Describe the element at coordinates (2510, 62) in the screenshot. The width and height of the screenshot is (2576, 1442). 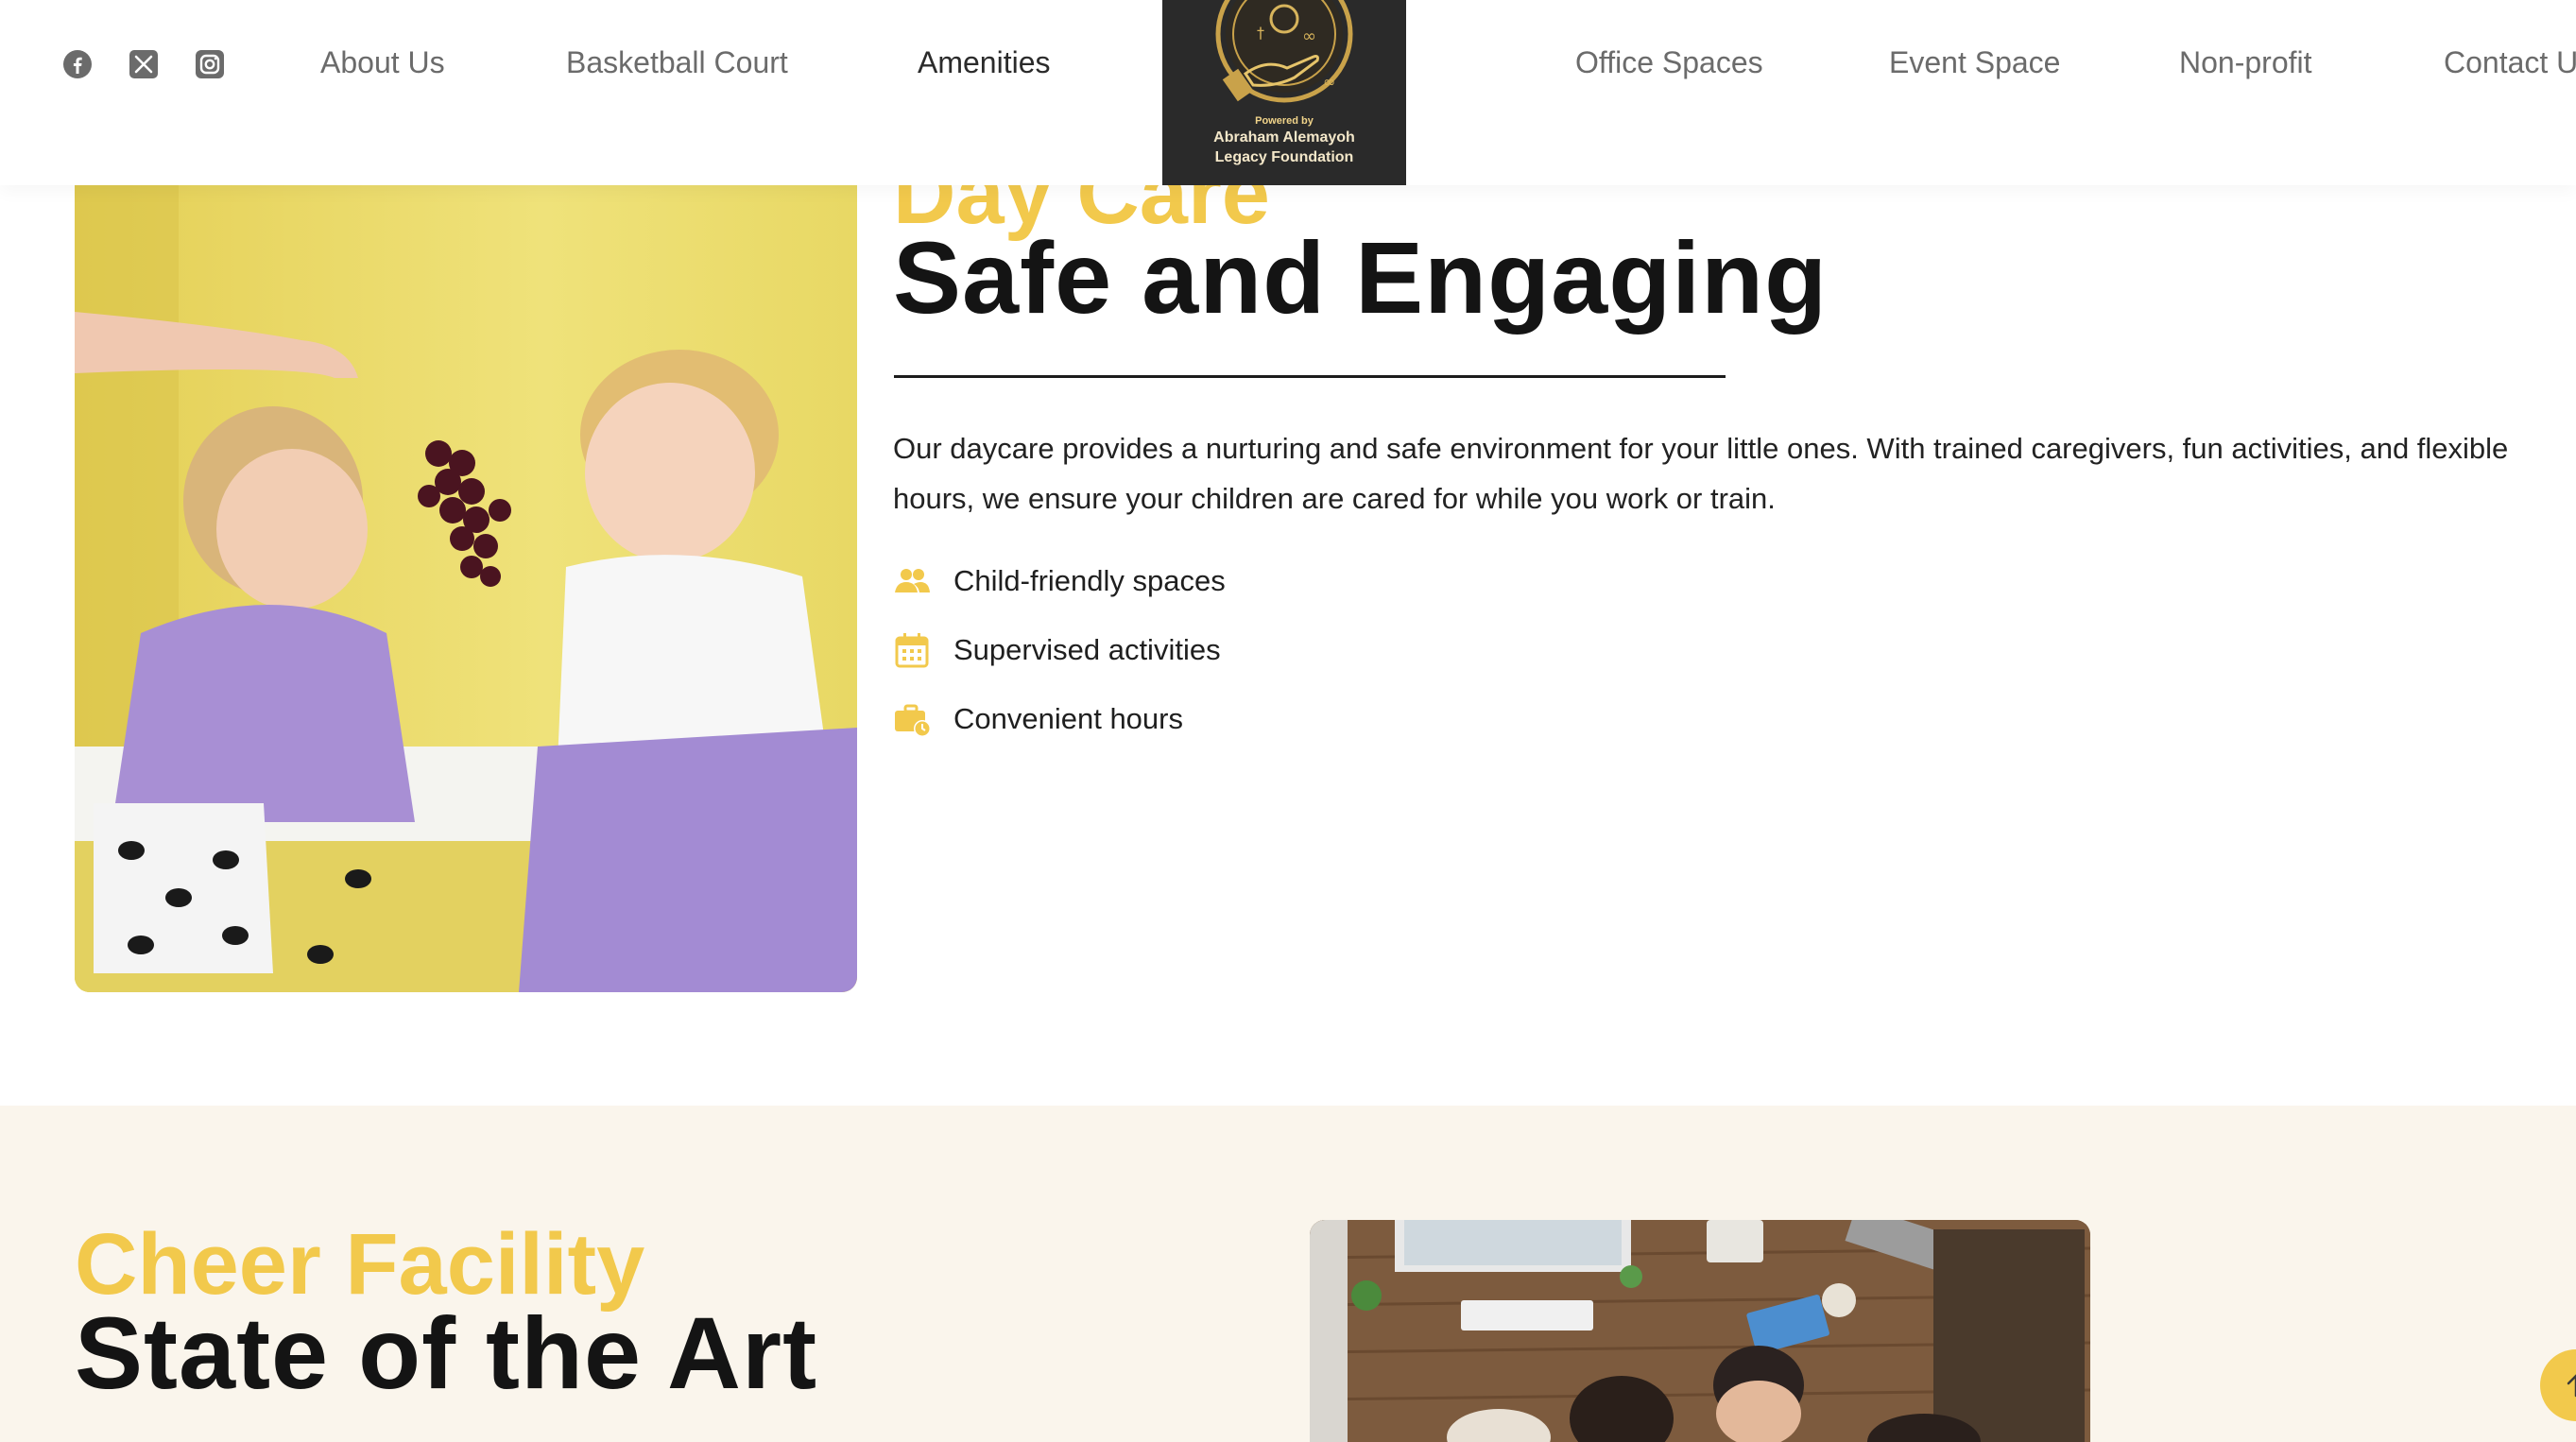
I see `nav-contact-us: Contact U` at that location.